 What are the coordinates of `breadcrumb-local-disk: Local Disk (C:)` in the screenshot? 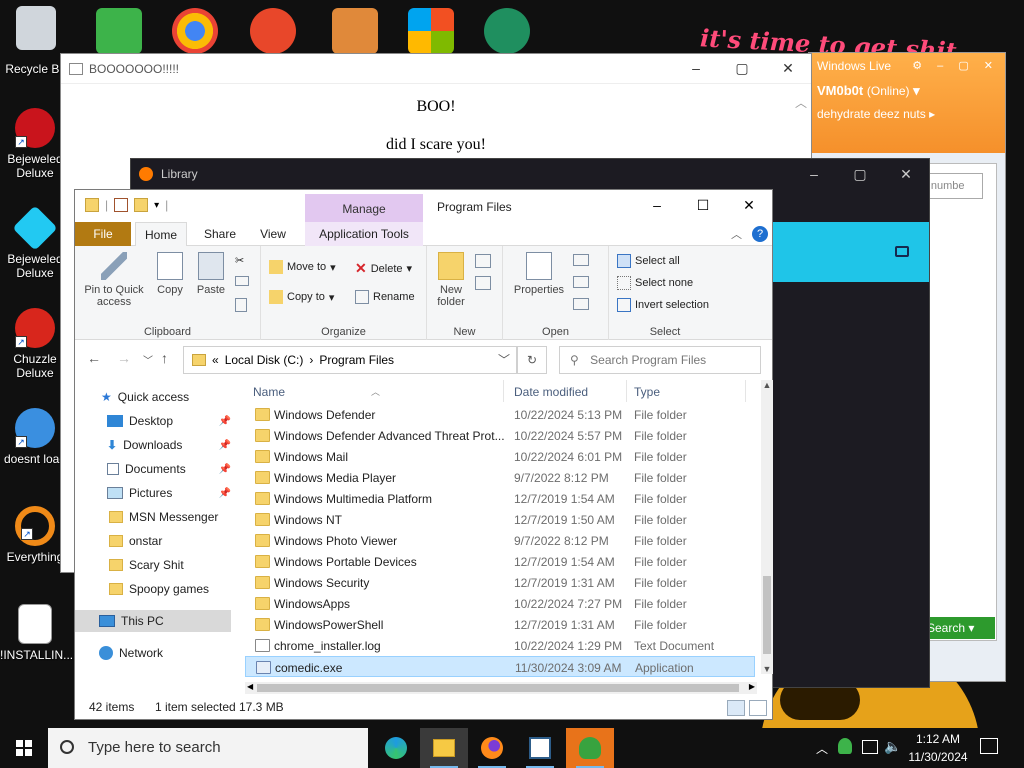 It's located at (264, 360).